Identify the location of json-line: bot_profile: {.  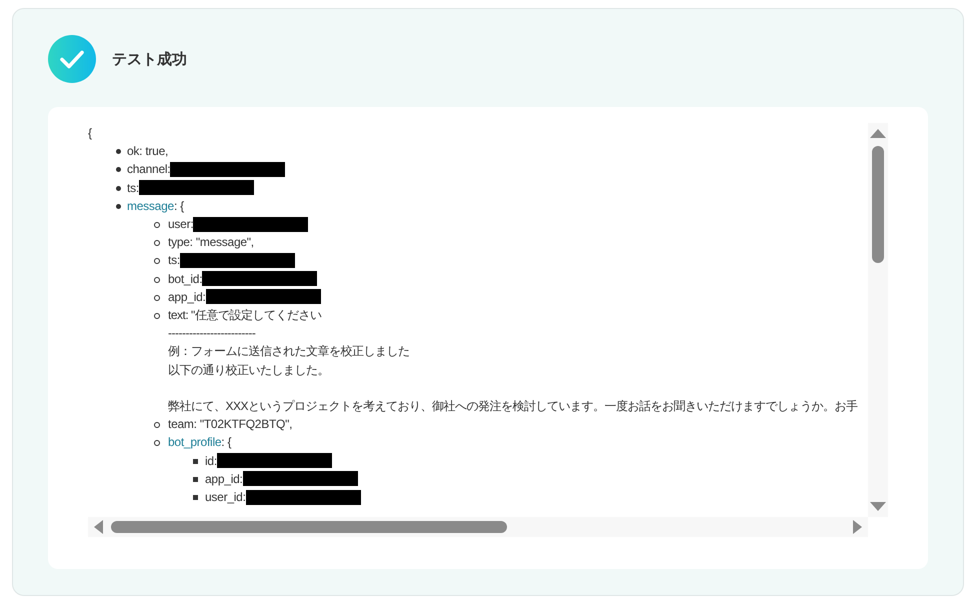
(200, 443).